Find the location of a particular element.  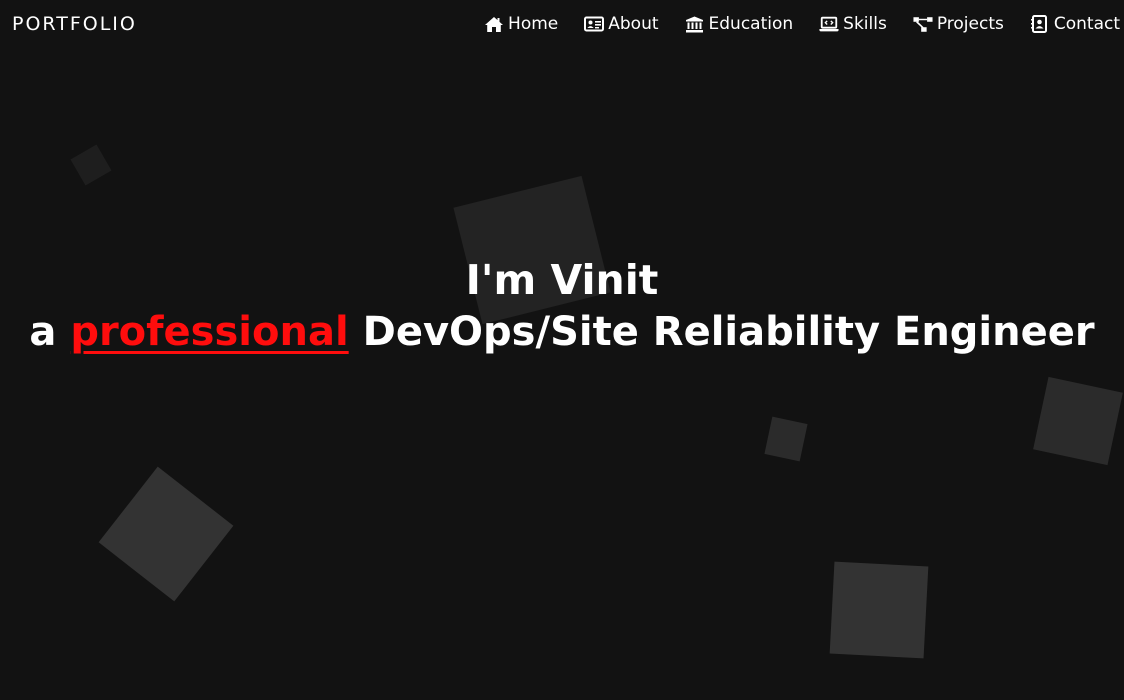

nav-link-contact: Contact is located at coordinates (1075, 24).